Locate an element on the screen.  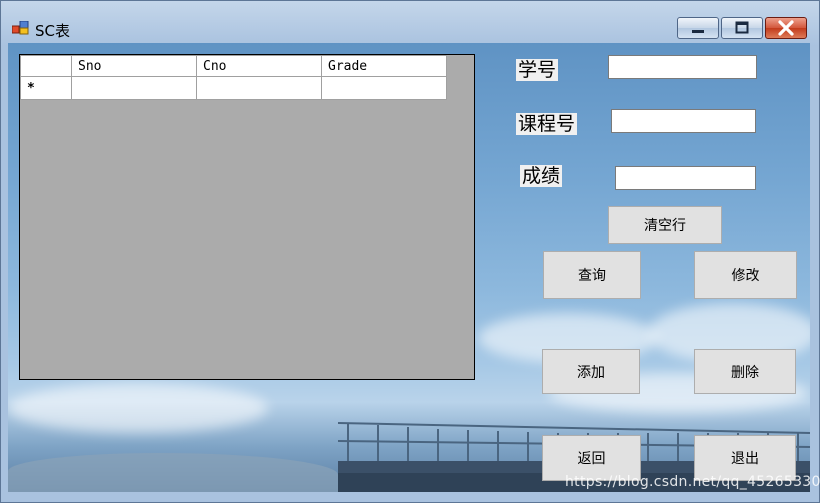
cell-grade is located at coordinates (384, 88).